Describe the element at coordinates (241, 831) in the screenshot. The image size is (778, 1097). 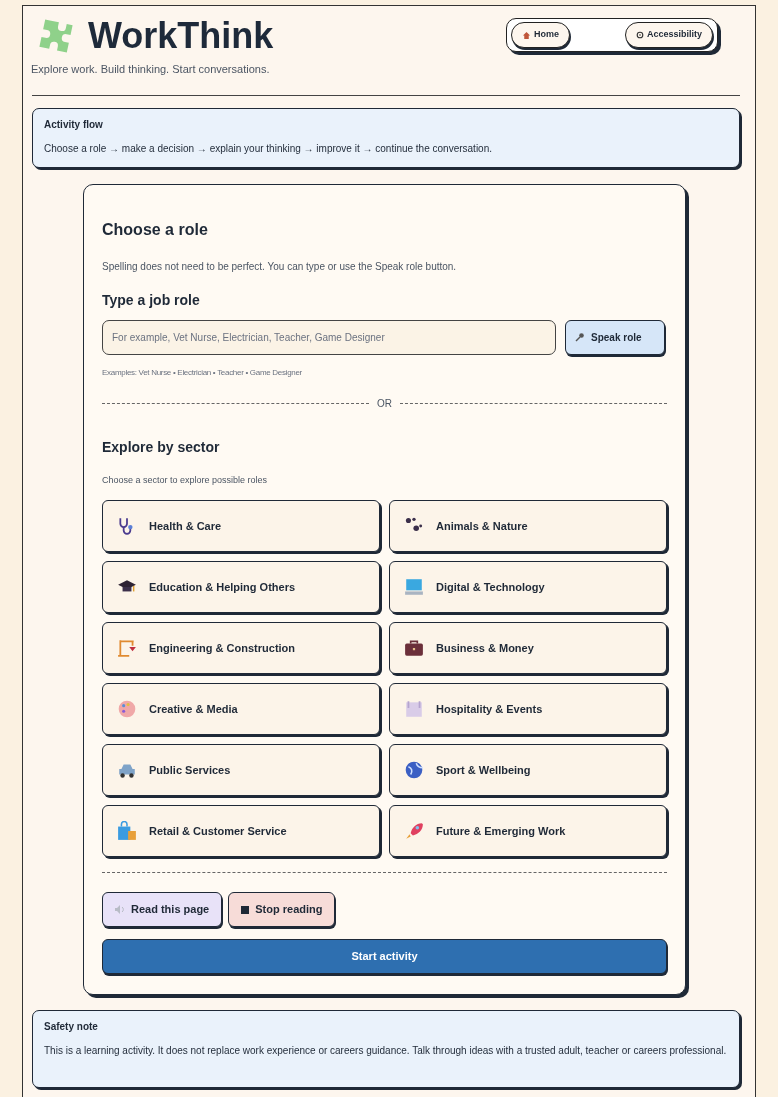
I see `sector-button: Retail & Customer Service` at that location.